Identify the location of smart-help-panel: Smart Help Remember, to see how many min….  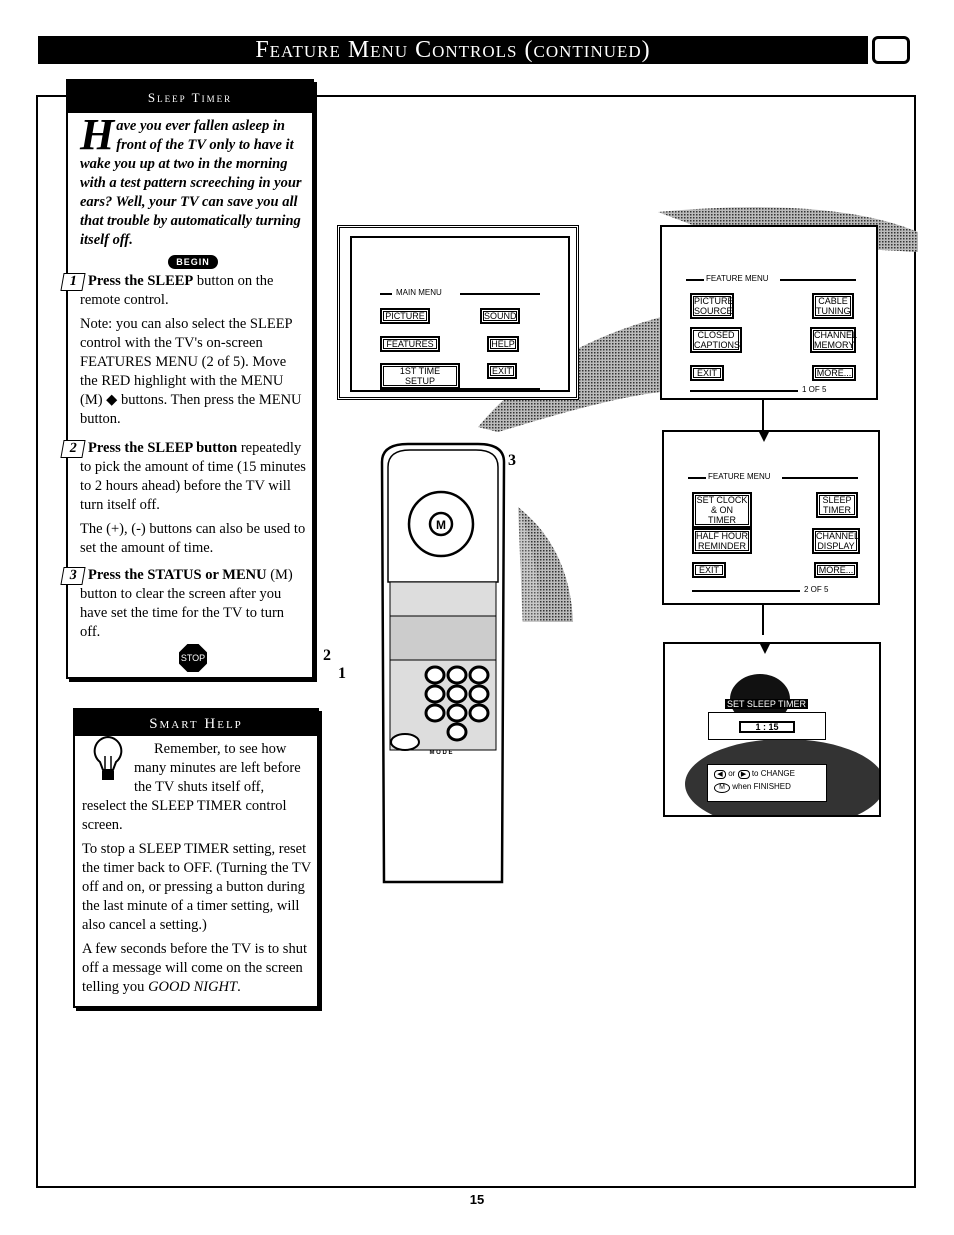
(196, 858).